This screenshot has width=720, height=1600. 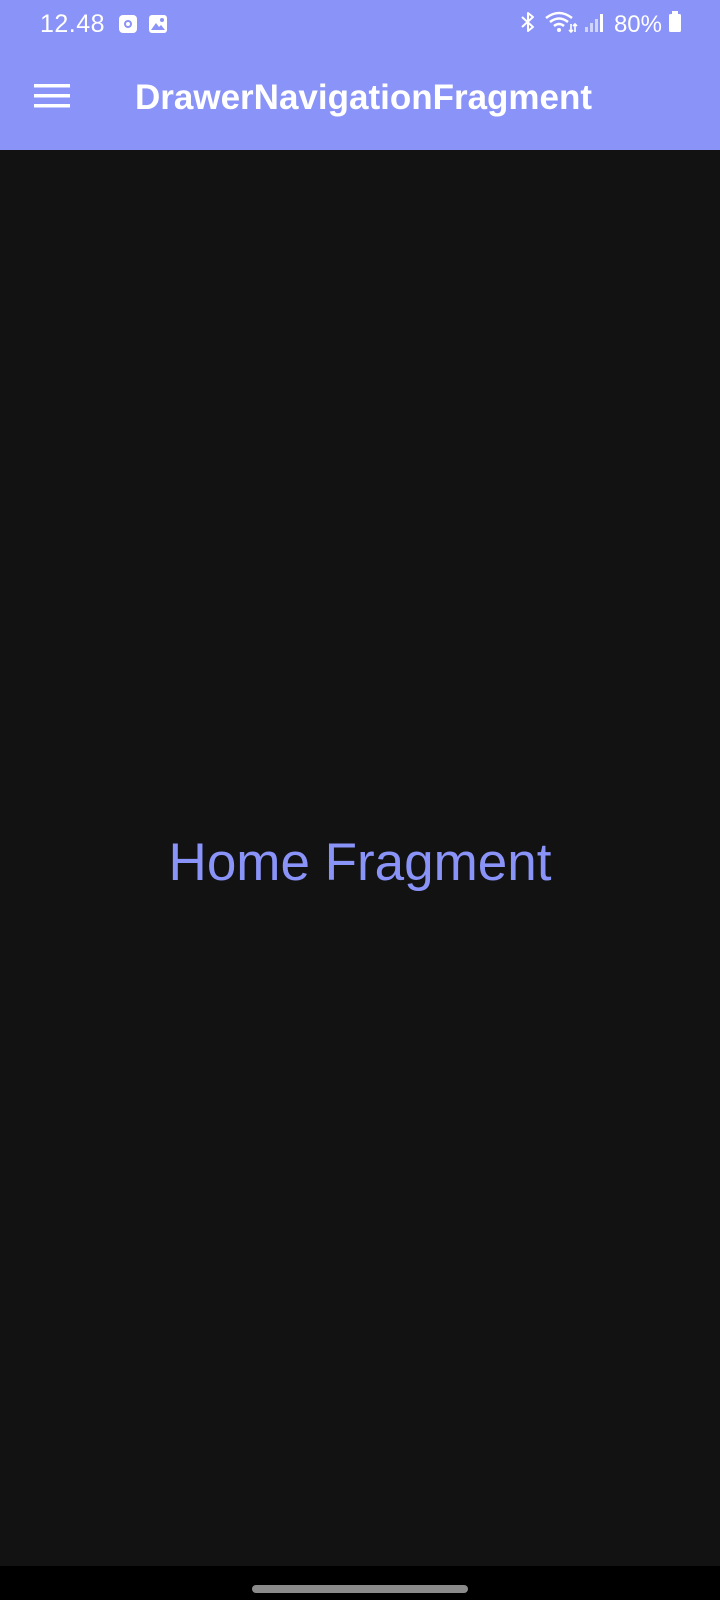 I want to click on battery-percentage: 80%, so click(x=637, y=24).